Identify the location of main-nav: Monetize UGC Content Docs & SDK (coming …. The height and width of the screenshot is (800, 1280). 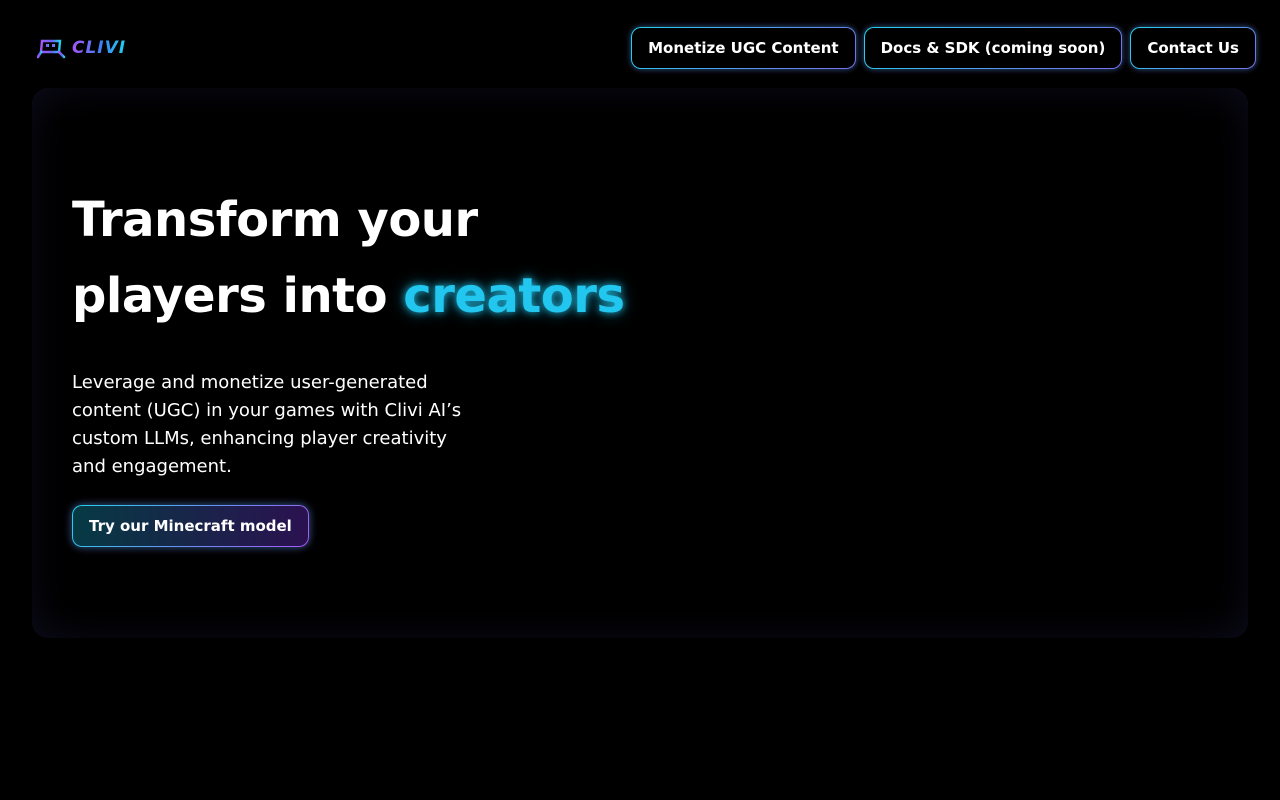
(943, 48).